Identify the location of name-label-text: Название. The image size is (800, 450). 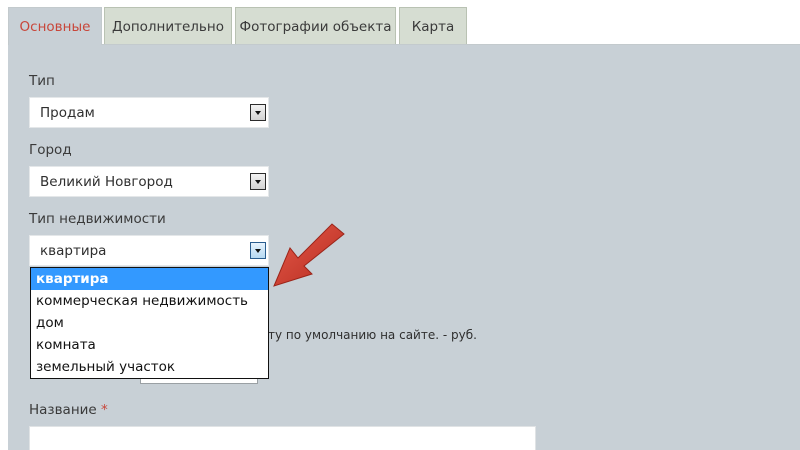
(63, 410).